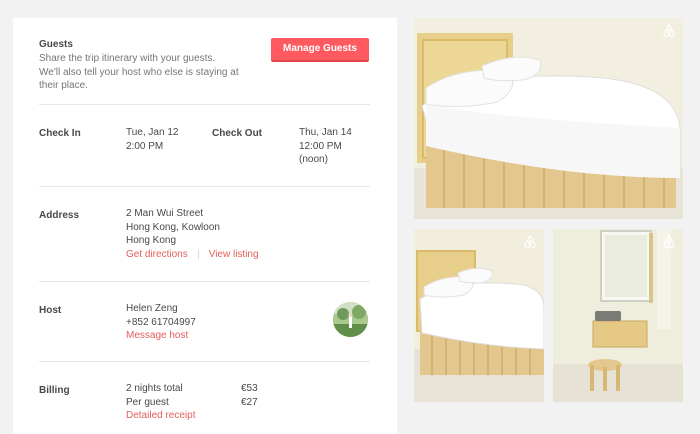 This screenshot has height=434, width=700. I want to click on billing-row: Per guest €27, so click(192, 403).